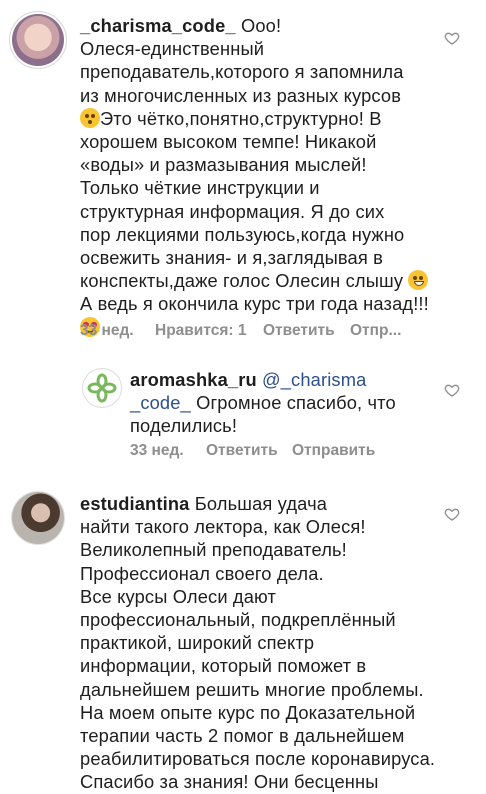 Image resolution: width=486 pixels, height=794 pixels. Describe the element at coordinates (200, 331) in the screenshot. I see `likes-count: Нравится: 1` at that location.